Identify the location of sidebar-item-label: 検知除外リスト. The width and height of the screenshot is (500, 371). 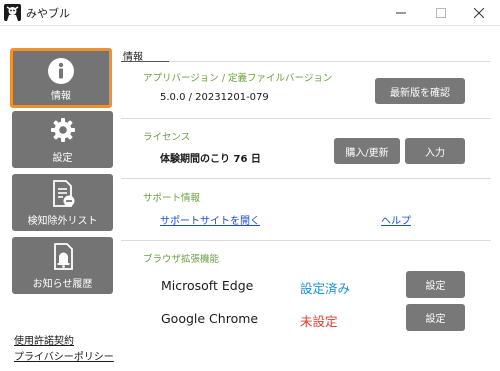
(62, 221).